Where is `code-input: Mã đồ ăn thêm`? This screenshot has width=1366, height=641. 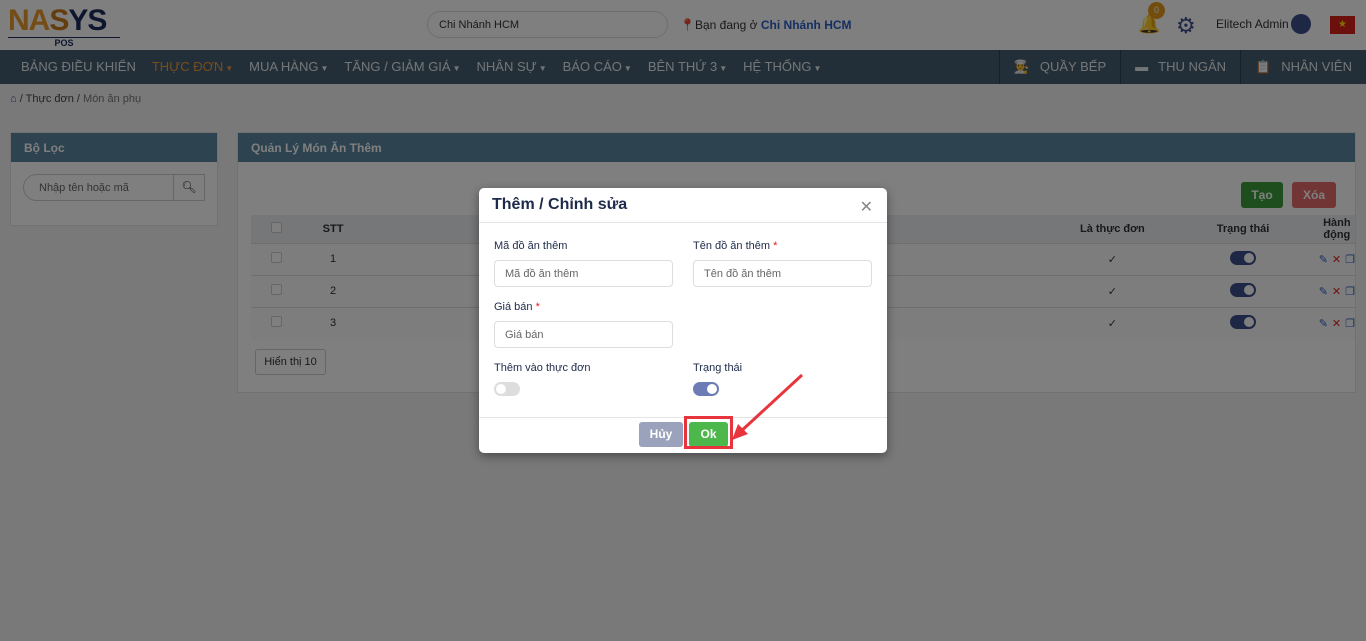
code-input: Mã đồ ăn thêm is located at coordinates (583, 273).